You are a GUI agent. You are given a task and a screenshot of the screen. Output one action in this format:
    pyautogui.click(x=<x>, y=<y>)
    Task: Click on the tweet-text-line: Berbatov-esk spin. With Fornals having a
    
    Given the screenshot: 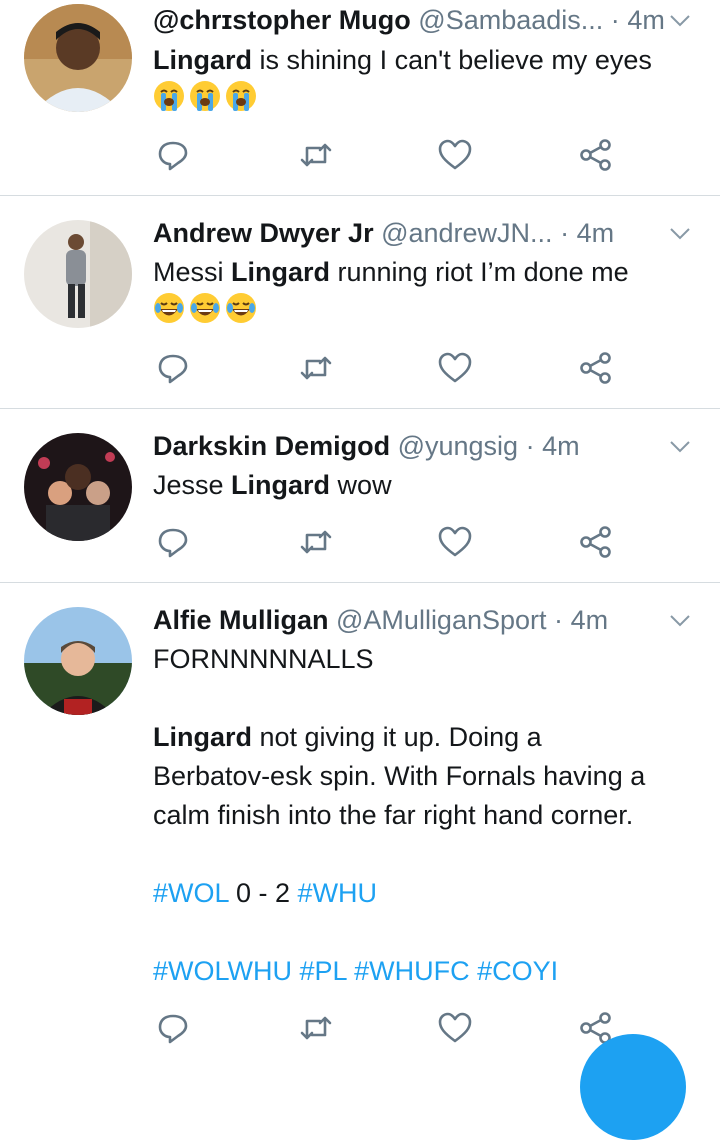 What is the action you would take?
    pyautogui.click(x=424, y=776)
    